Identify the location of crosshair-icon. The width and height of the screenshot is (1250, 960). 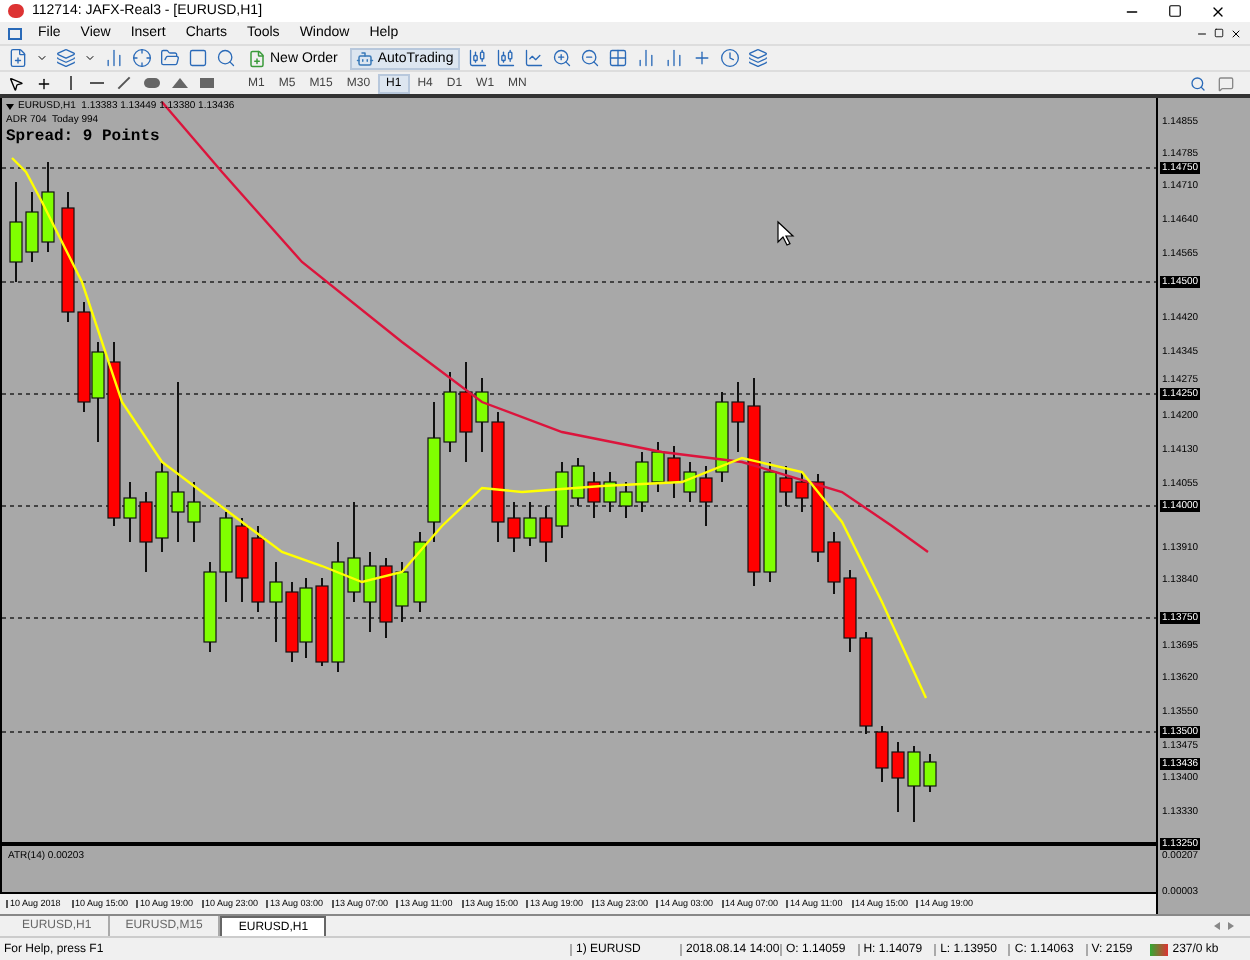
(142, 58).